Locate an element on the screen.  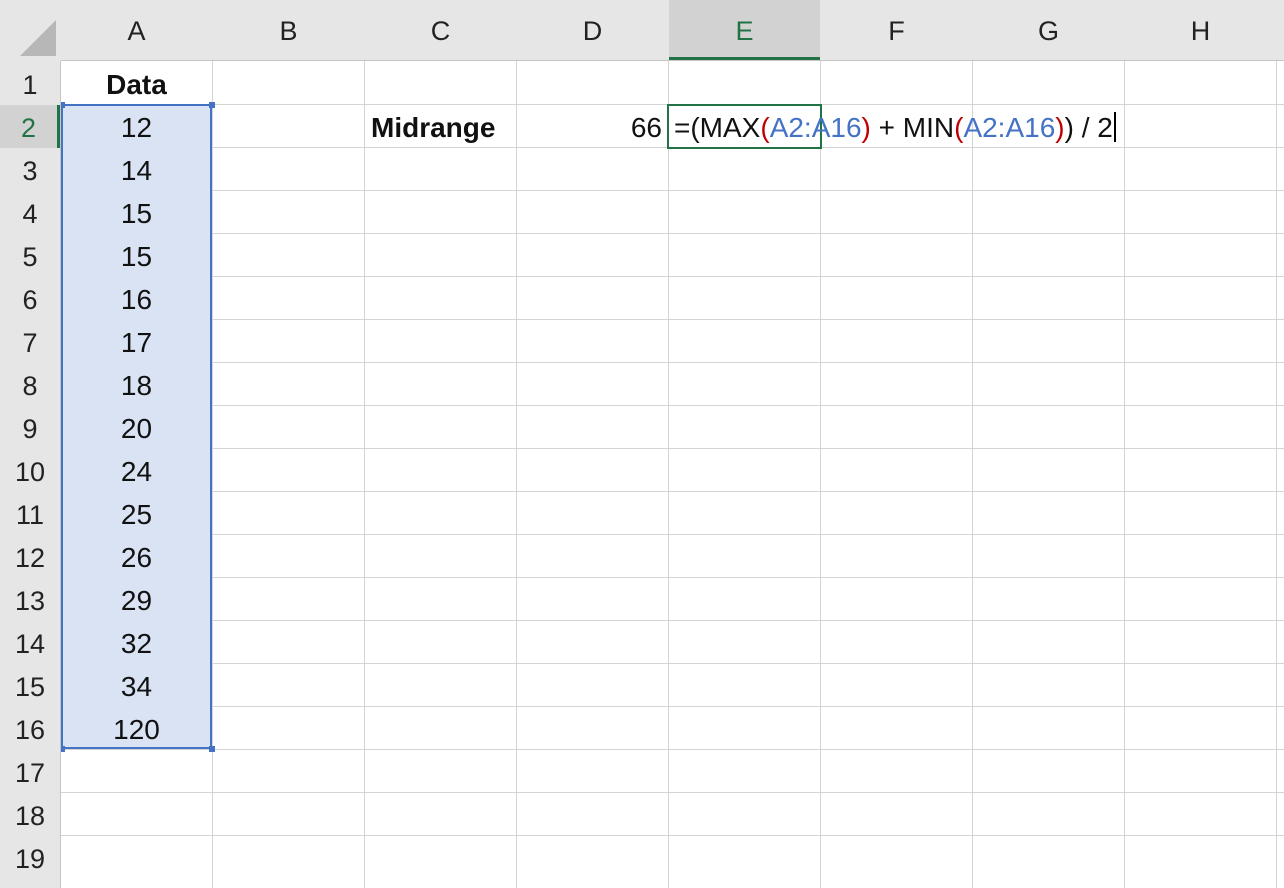
column-header-f: F is located at coordinates (896, 30).